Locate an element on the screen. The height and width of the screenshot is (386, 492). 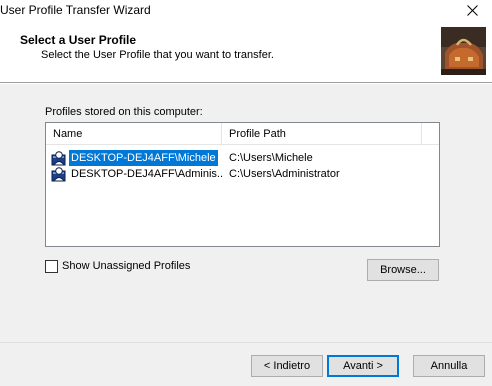
close-icon is located at coordinates (472, 10).